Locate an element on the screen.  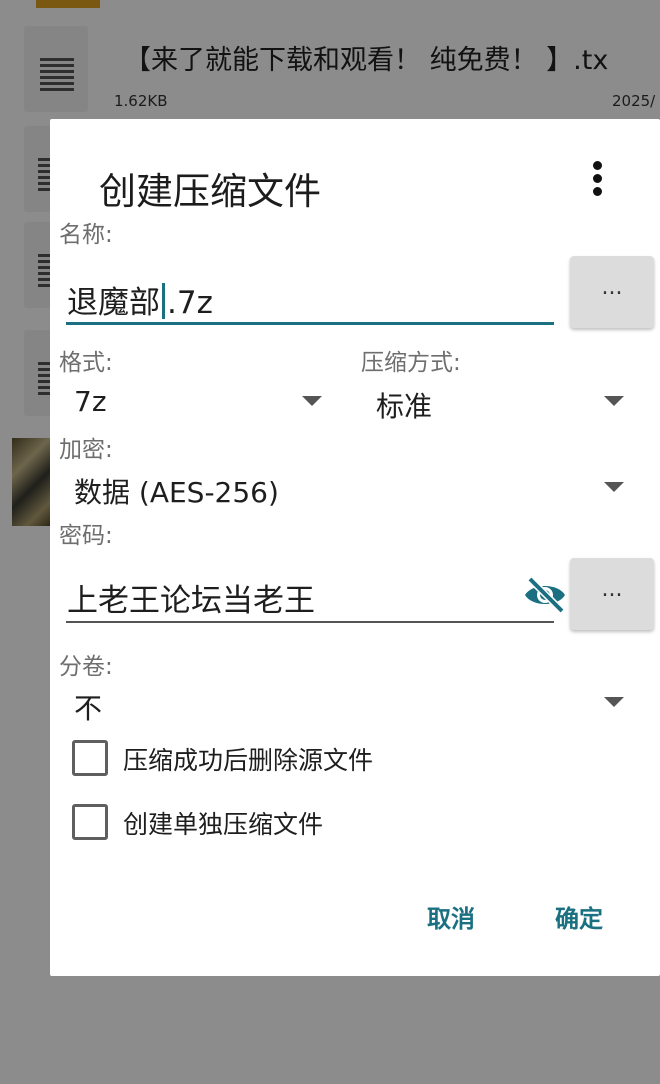
name-label: 名称: is located at coordinates (86, 235).